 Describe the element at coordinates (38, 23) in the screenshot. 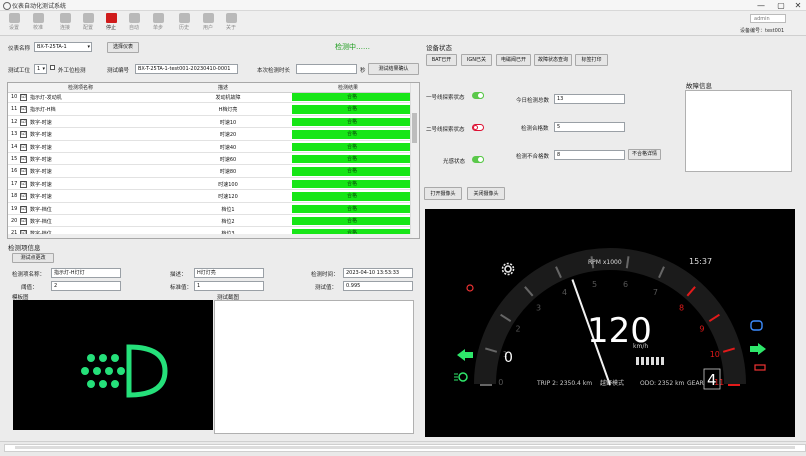

I see `calibrate-button: 校准` at that location.